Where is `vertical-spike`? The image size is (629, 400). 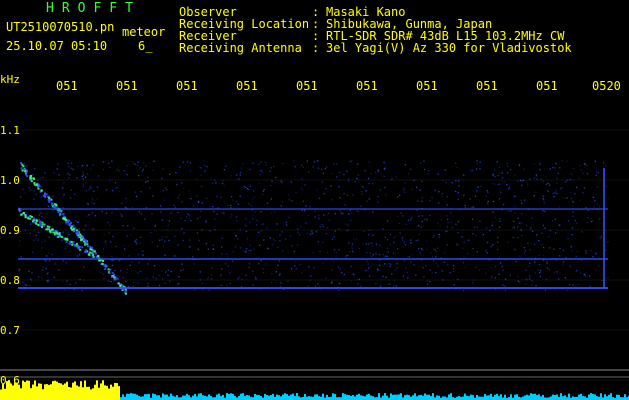 vertical-spike is located at coordinates (604, 228).